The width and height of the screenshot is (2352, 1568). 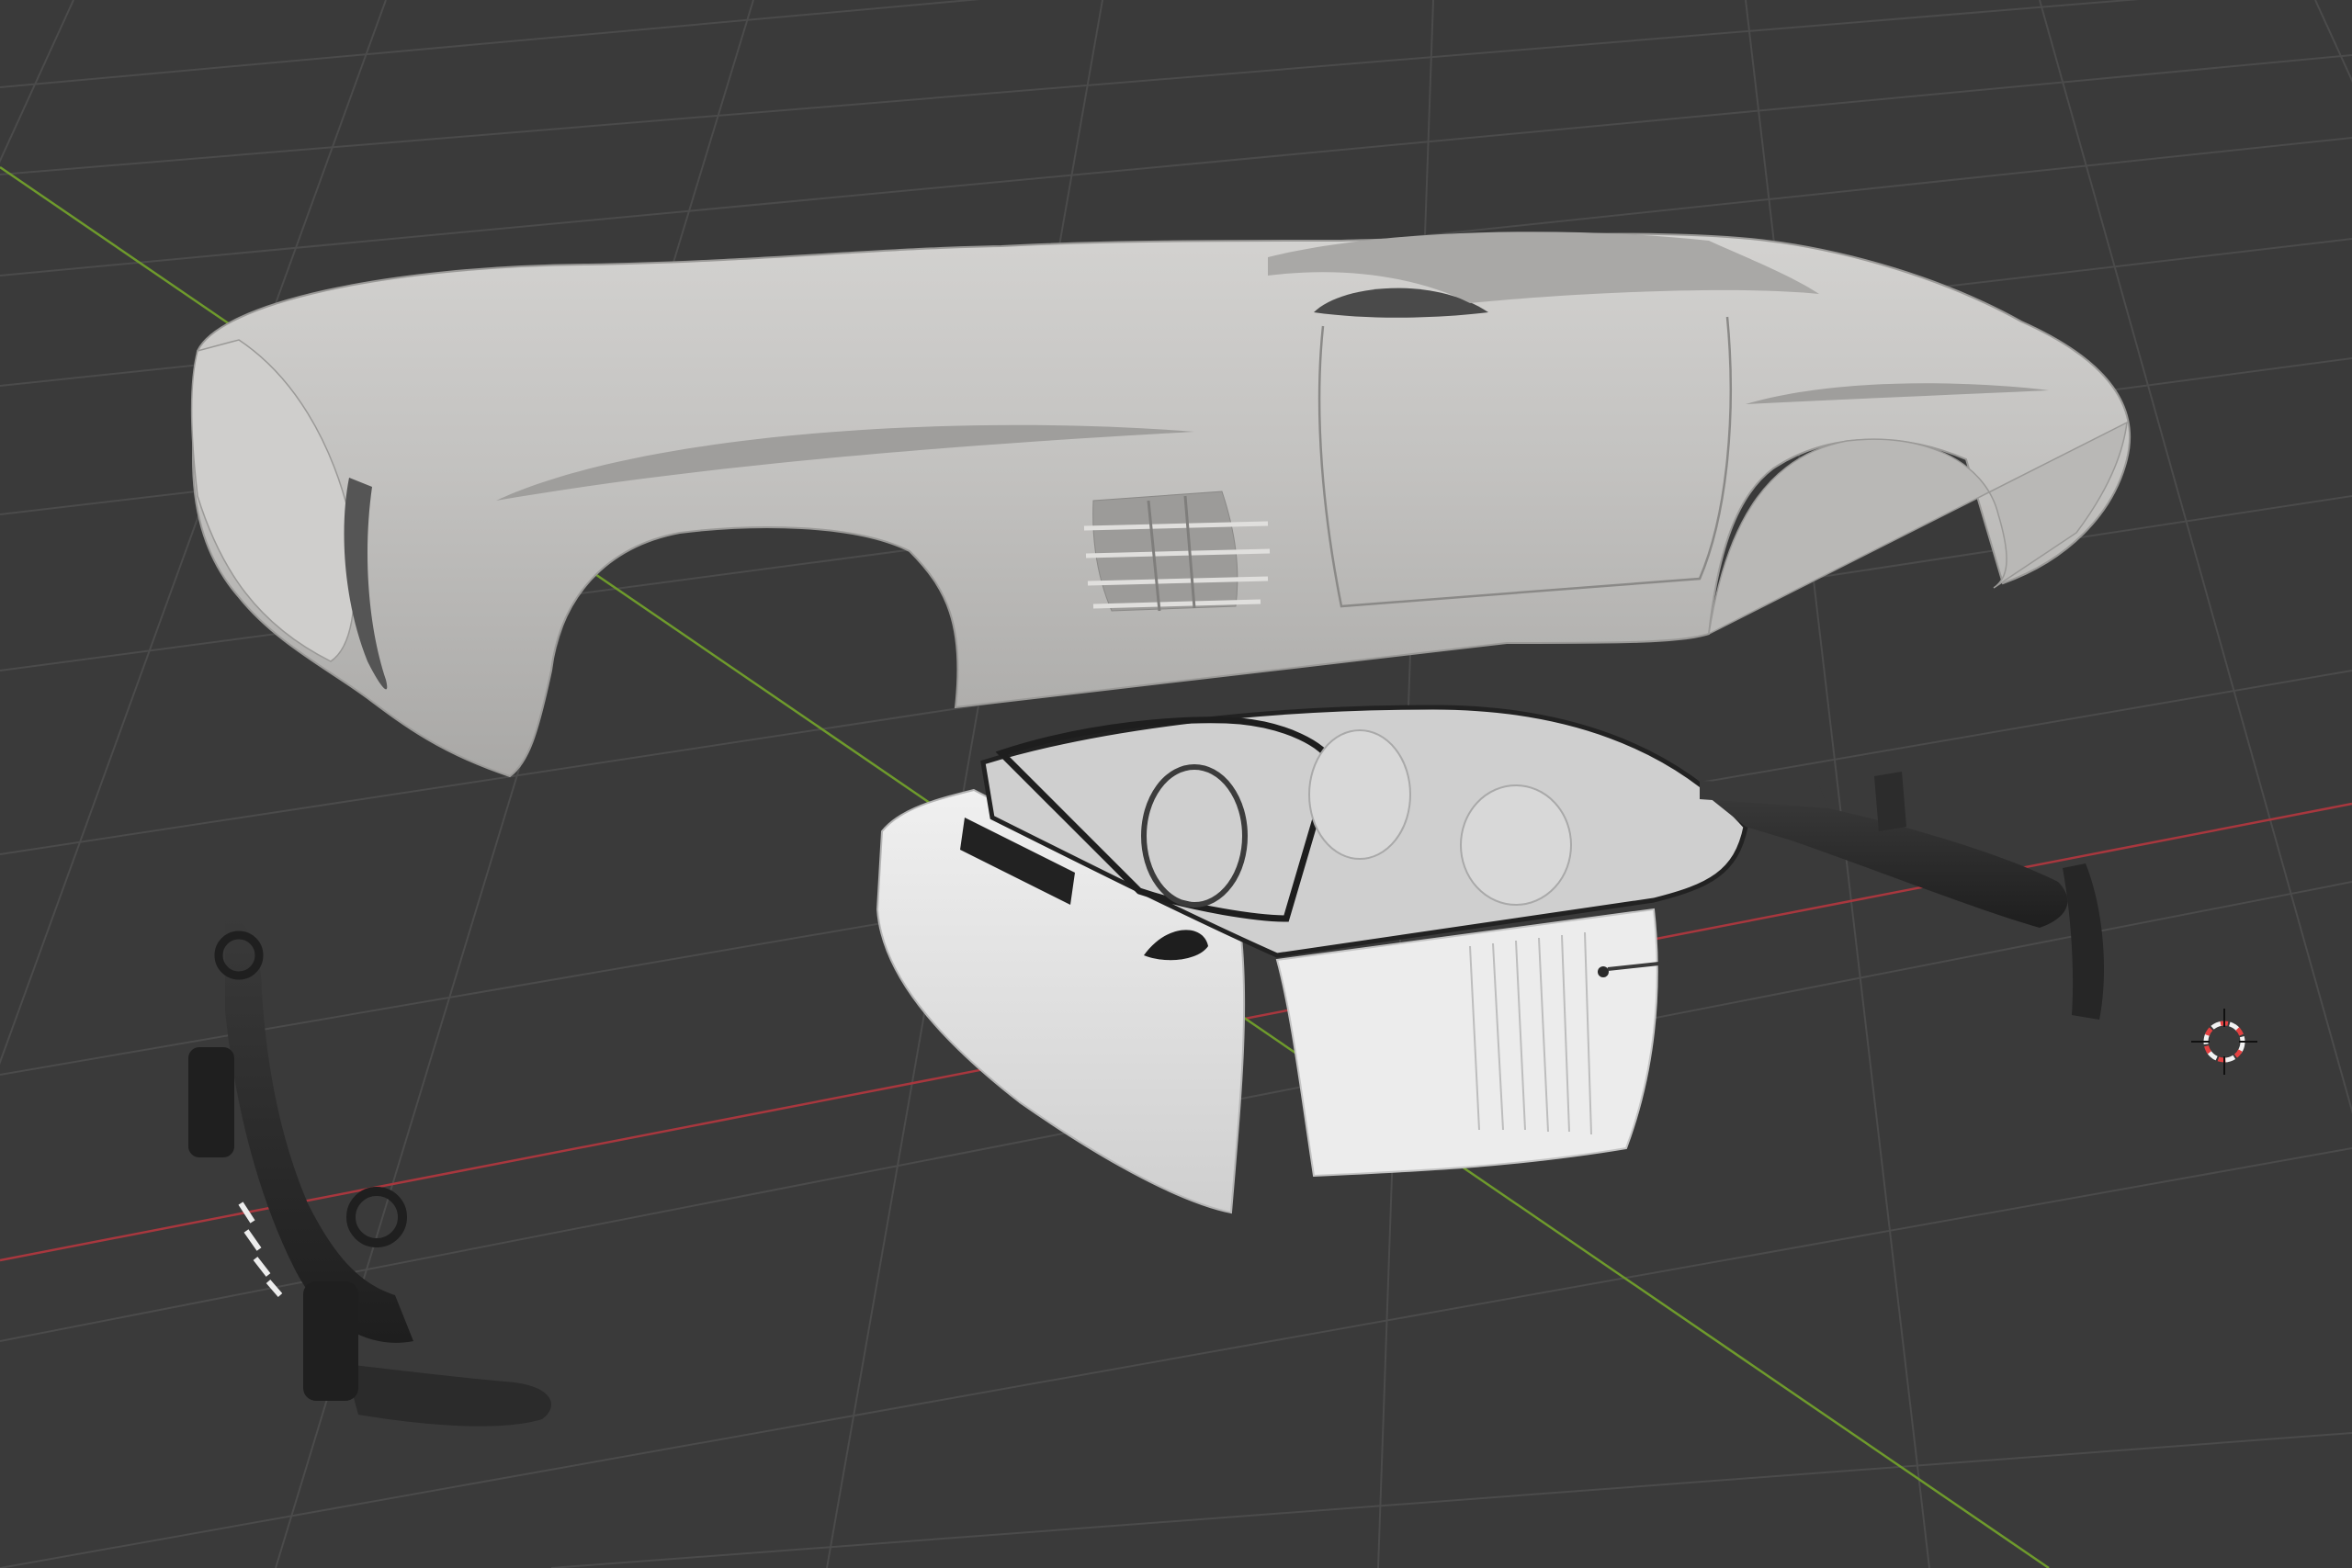 I want to click on bumper-block-upper, so click(x=211, y=1102).